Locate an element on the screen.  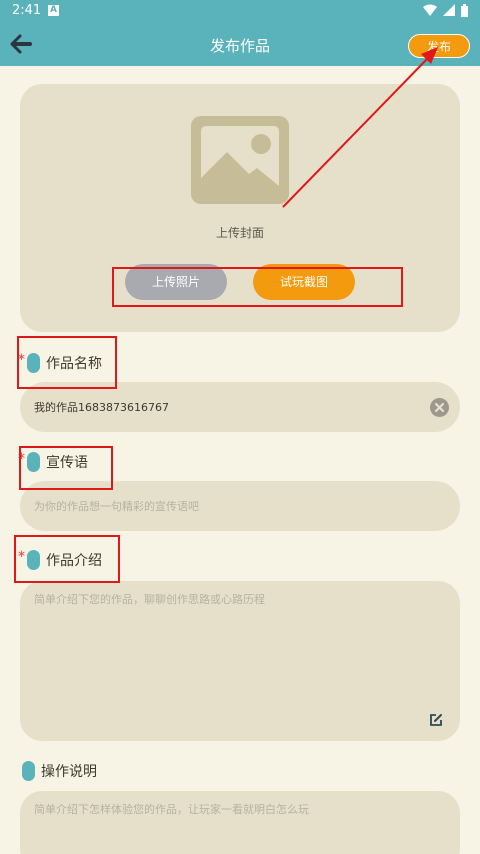
annotation-box-slogan is located at coordinates (66, 468).